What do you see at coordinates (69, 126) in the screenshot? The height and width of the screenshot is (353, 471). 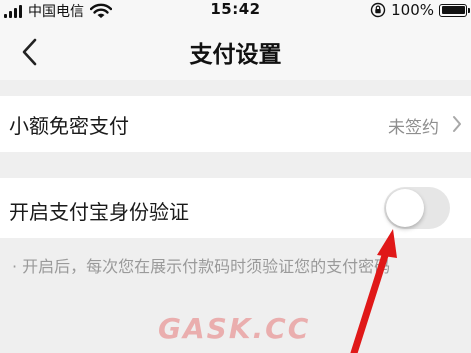 I see `small-amount-pay-label: 小额免密支付` at bounding box center [69, 126].